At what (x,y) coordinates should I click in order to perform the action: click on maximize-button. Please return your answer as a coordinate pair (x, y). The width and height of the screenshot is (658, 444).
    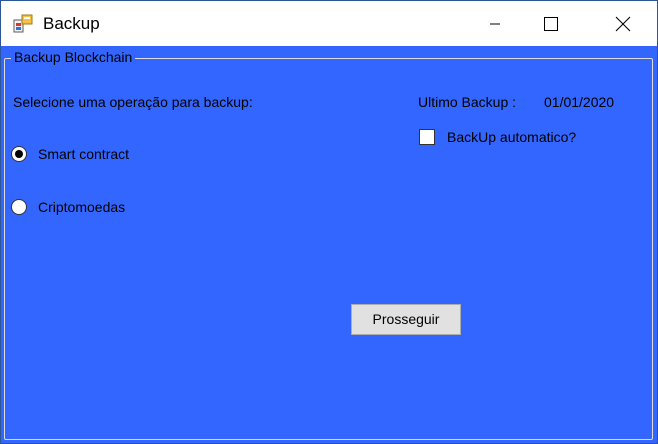
    Looking at the image, I should click on (551, 23).